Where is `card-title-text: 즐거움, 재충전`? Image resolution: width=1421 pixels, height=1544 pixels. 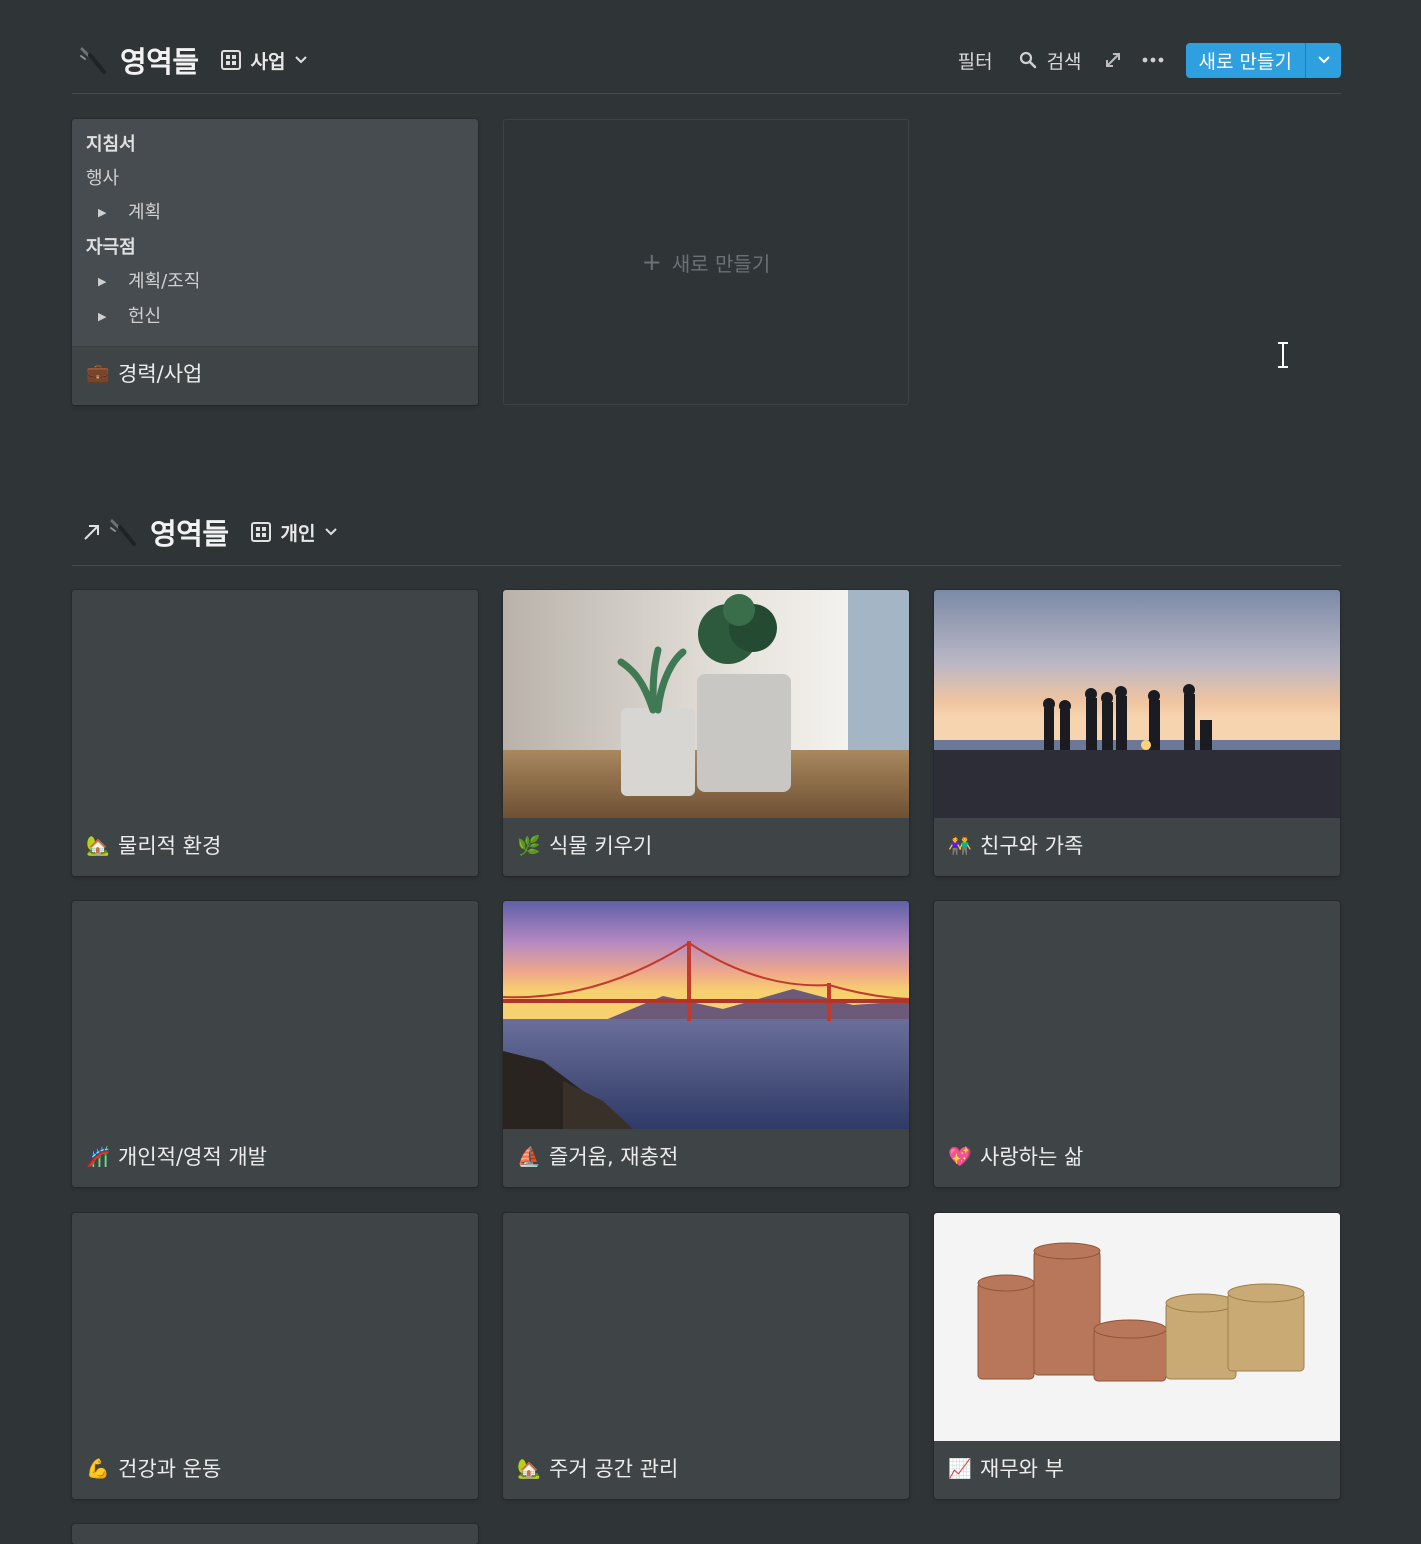
card-title-text: 즐거움, 재충전 is located at coordinates (614, 1157).